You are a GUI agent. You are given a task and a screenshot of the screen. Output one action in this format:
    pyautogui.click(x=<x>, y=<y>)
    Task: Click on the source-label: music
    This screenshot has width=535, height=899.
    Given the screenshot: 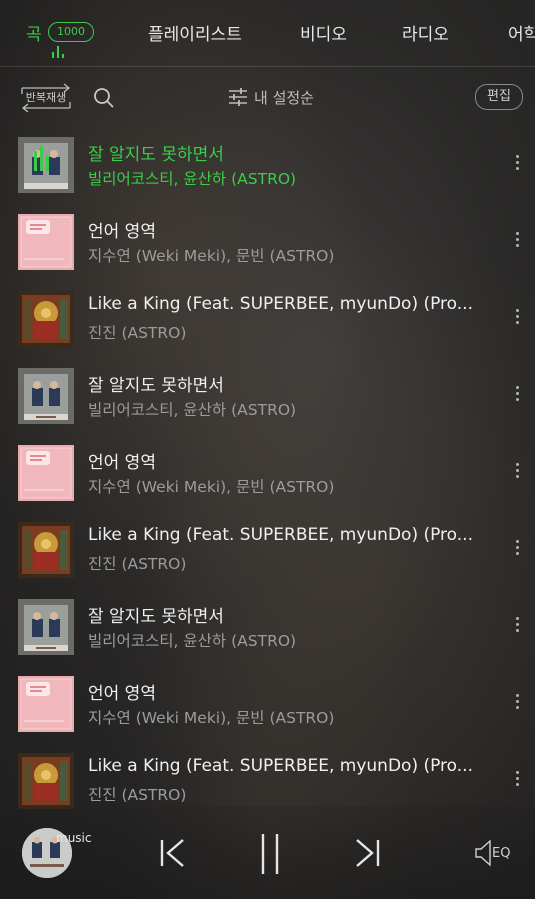 What is the action you would take?
    pyautogui.click(x=74, y=838)
    